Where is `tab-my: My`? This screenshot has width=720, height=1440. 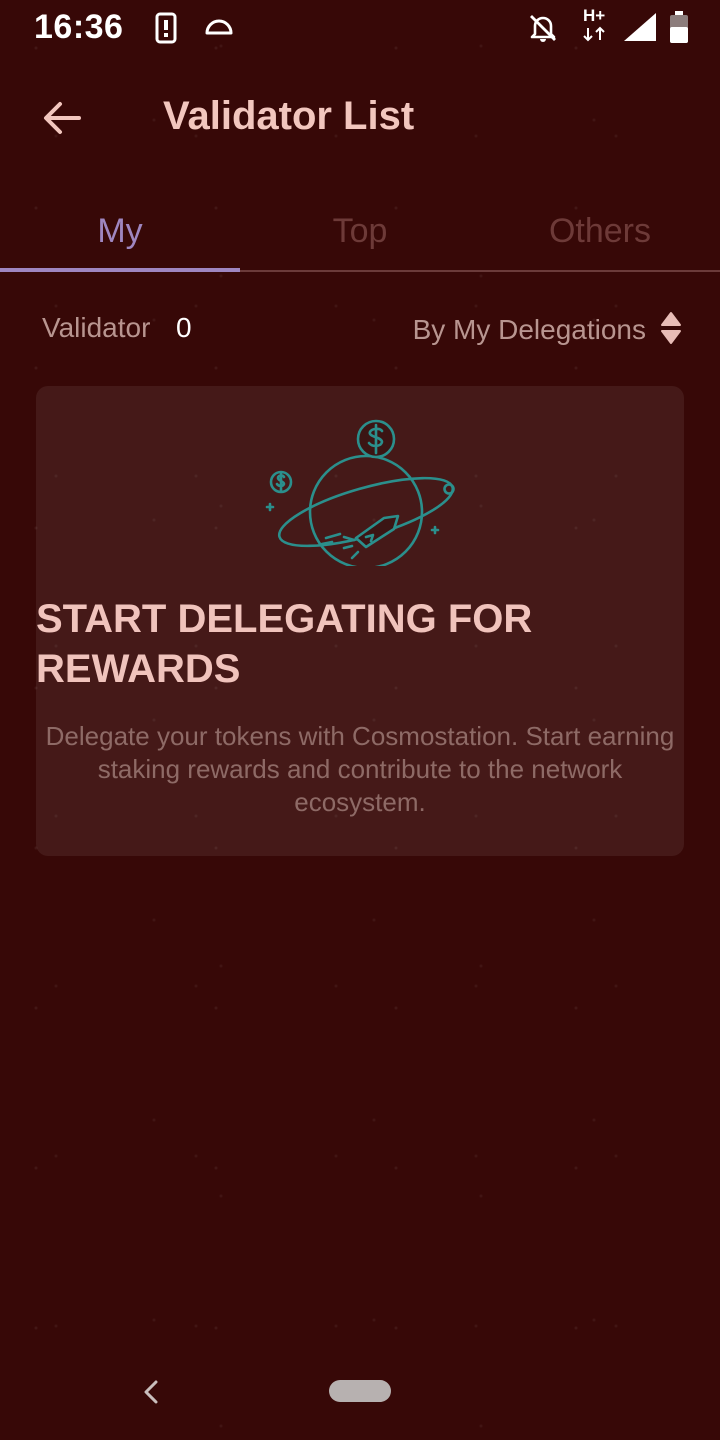 tab-my: My is located at coordinates (120, 232).